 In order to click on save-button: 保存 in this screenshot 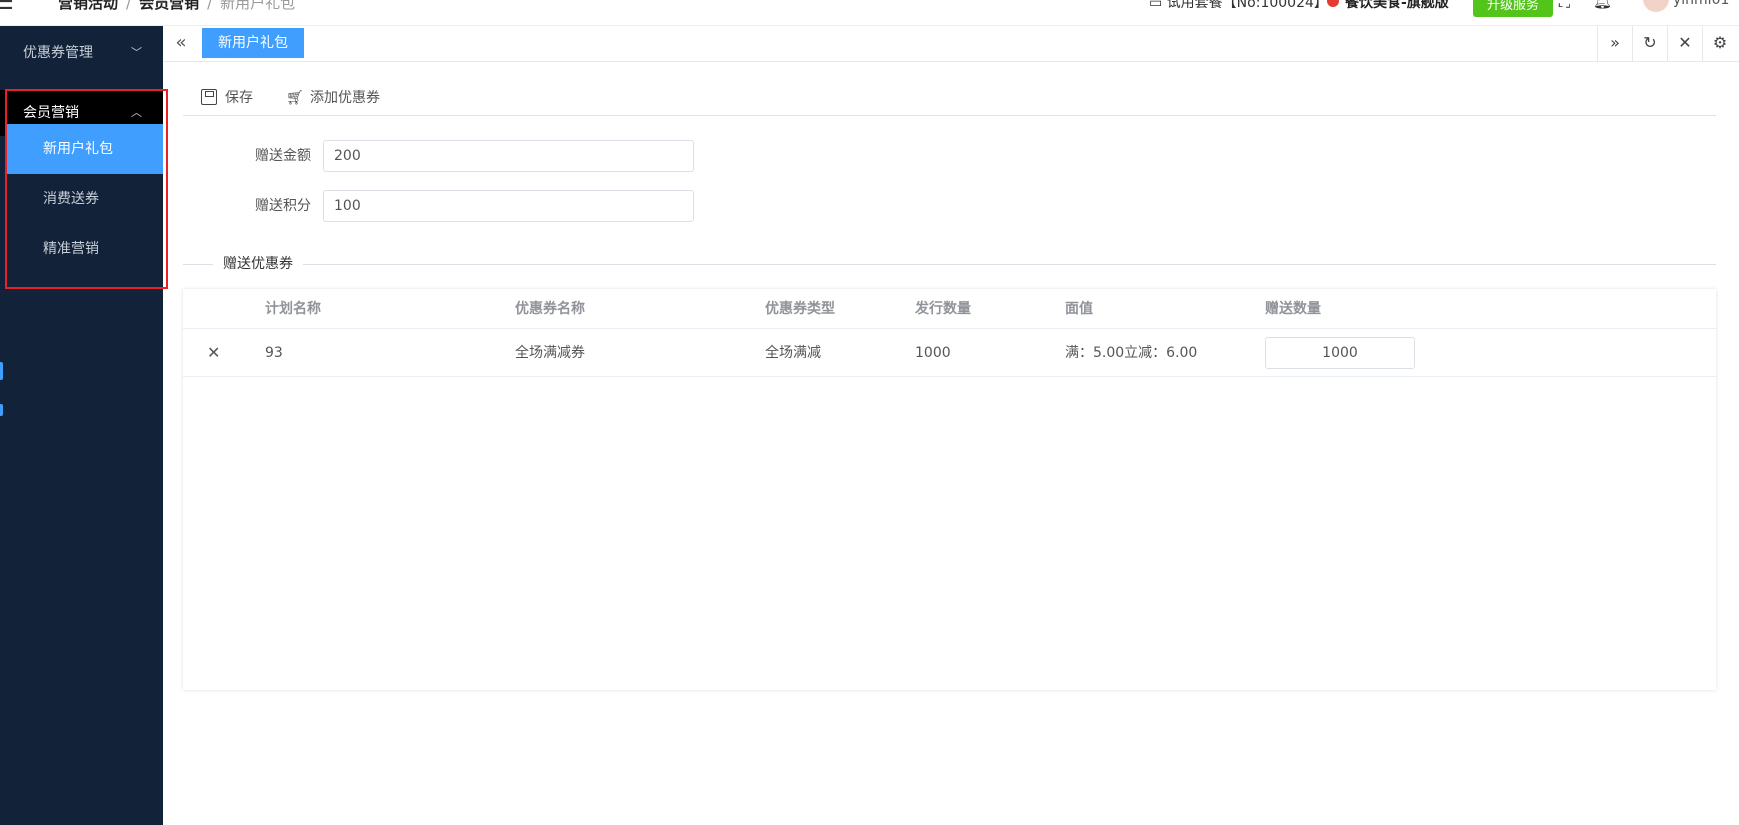, I will do `click(227, 98)`.